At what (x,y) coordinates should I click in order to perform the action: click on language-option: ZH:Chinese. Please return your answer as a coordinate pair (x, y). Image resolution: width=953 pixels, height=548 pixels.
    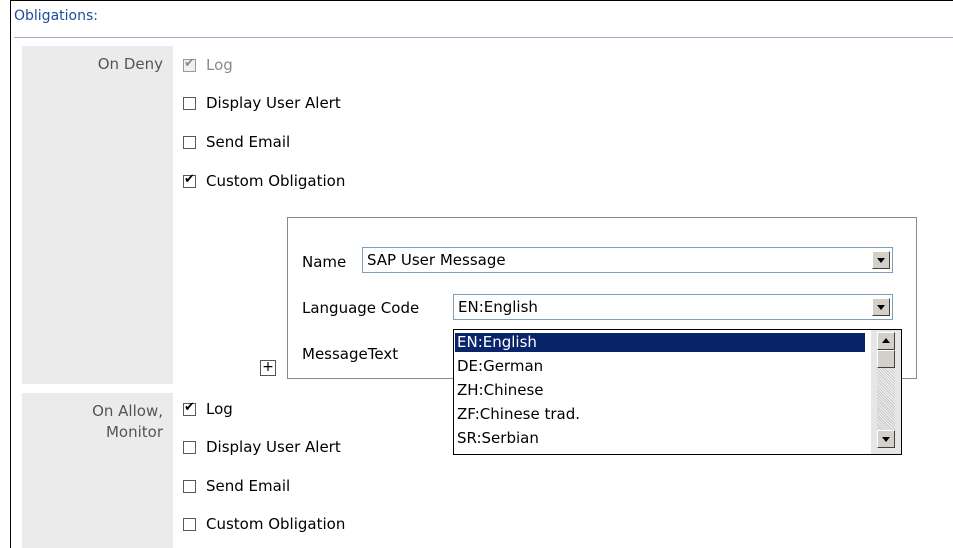
    Looking at the image, I should click on (660, 390).